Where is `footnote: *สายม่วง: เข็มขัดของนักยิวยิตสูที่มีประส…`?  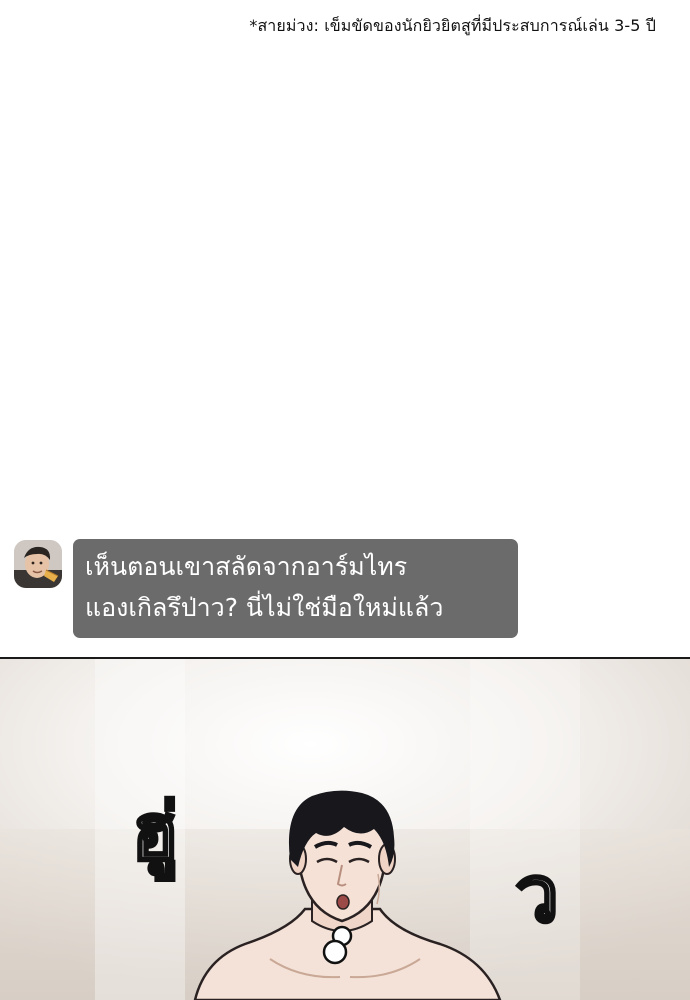
footnote: *สายม่วง: เข็มขัดของนักยิวยิตสูที่มีประส… is located at coordinates (452, 25).